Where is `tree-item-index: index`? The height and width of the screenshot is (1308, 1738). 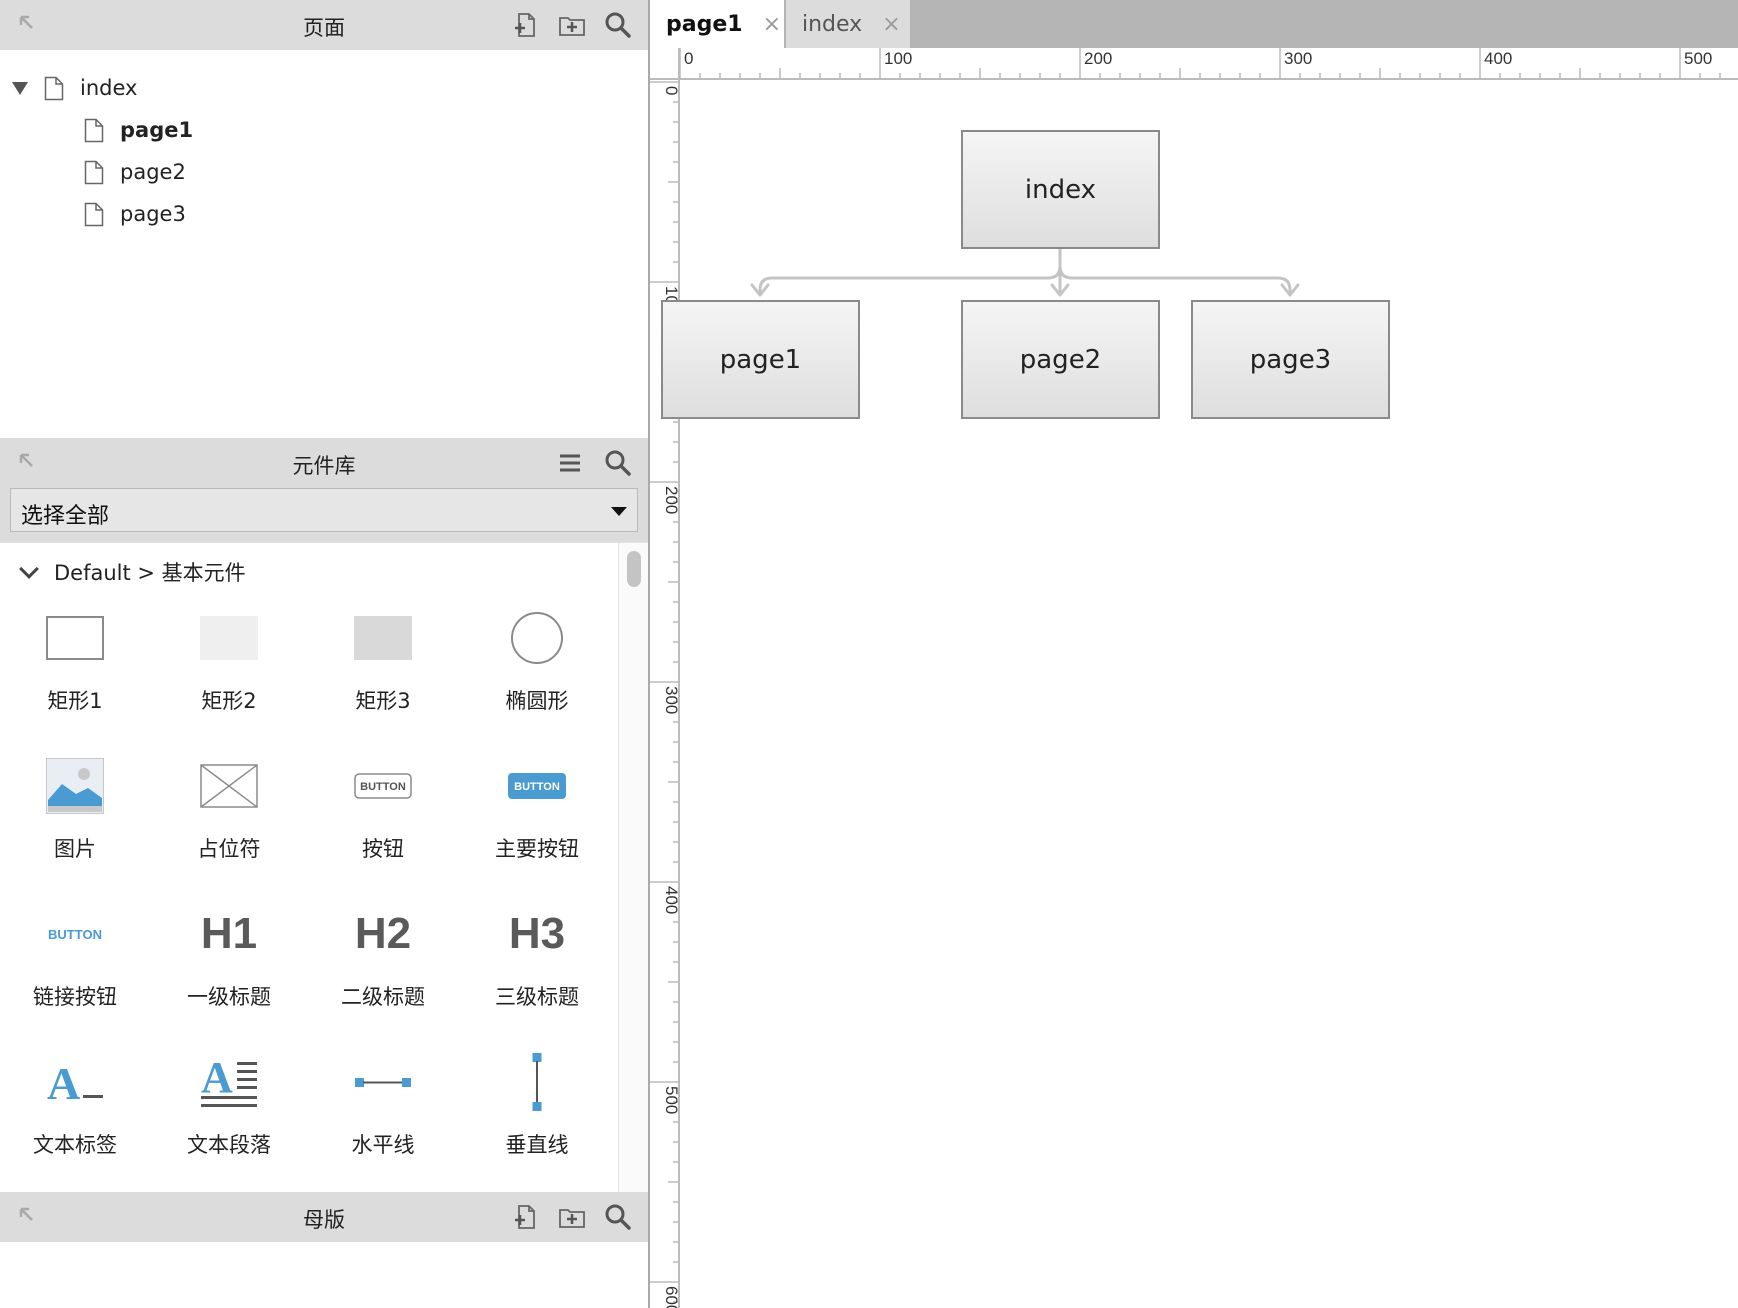 tree-item-index: index is located at coordinates (74, 88).